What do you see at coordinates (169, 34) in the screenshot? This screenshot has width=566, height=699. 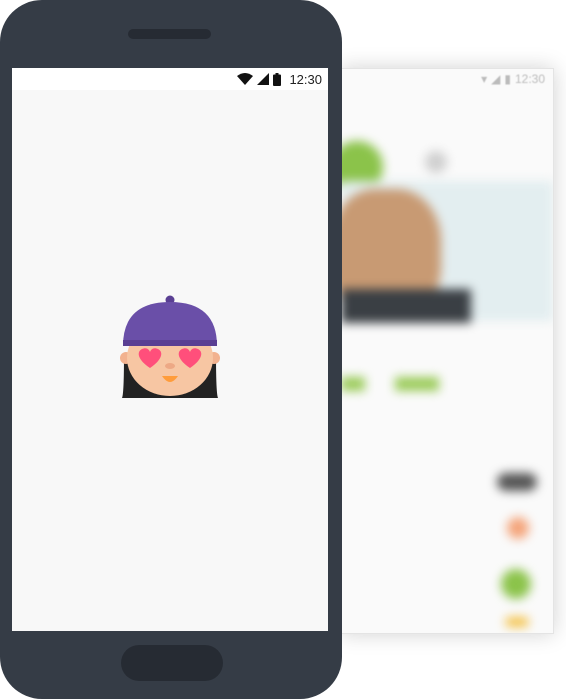 I see `phone-speaker` at bounding box center [169, 34].